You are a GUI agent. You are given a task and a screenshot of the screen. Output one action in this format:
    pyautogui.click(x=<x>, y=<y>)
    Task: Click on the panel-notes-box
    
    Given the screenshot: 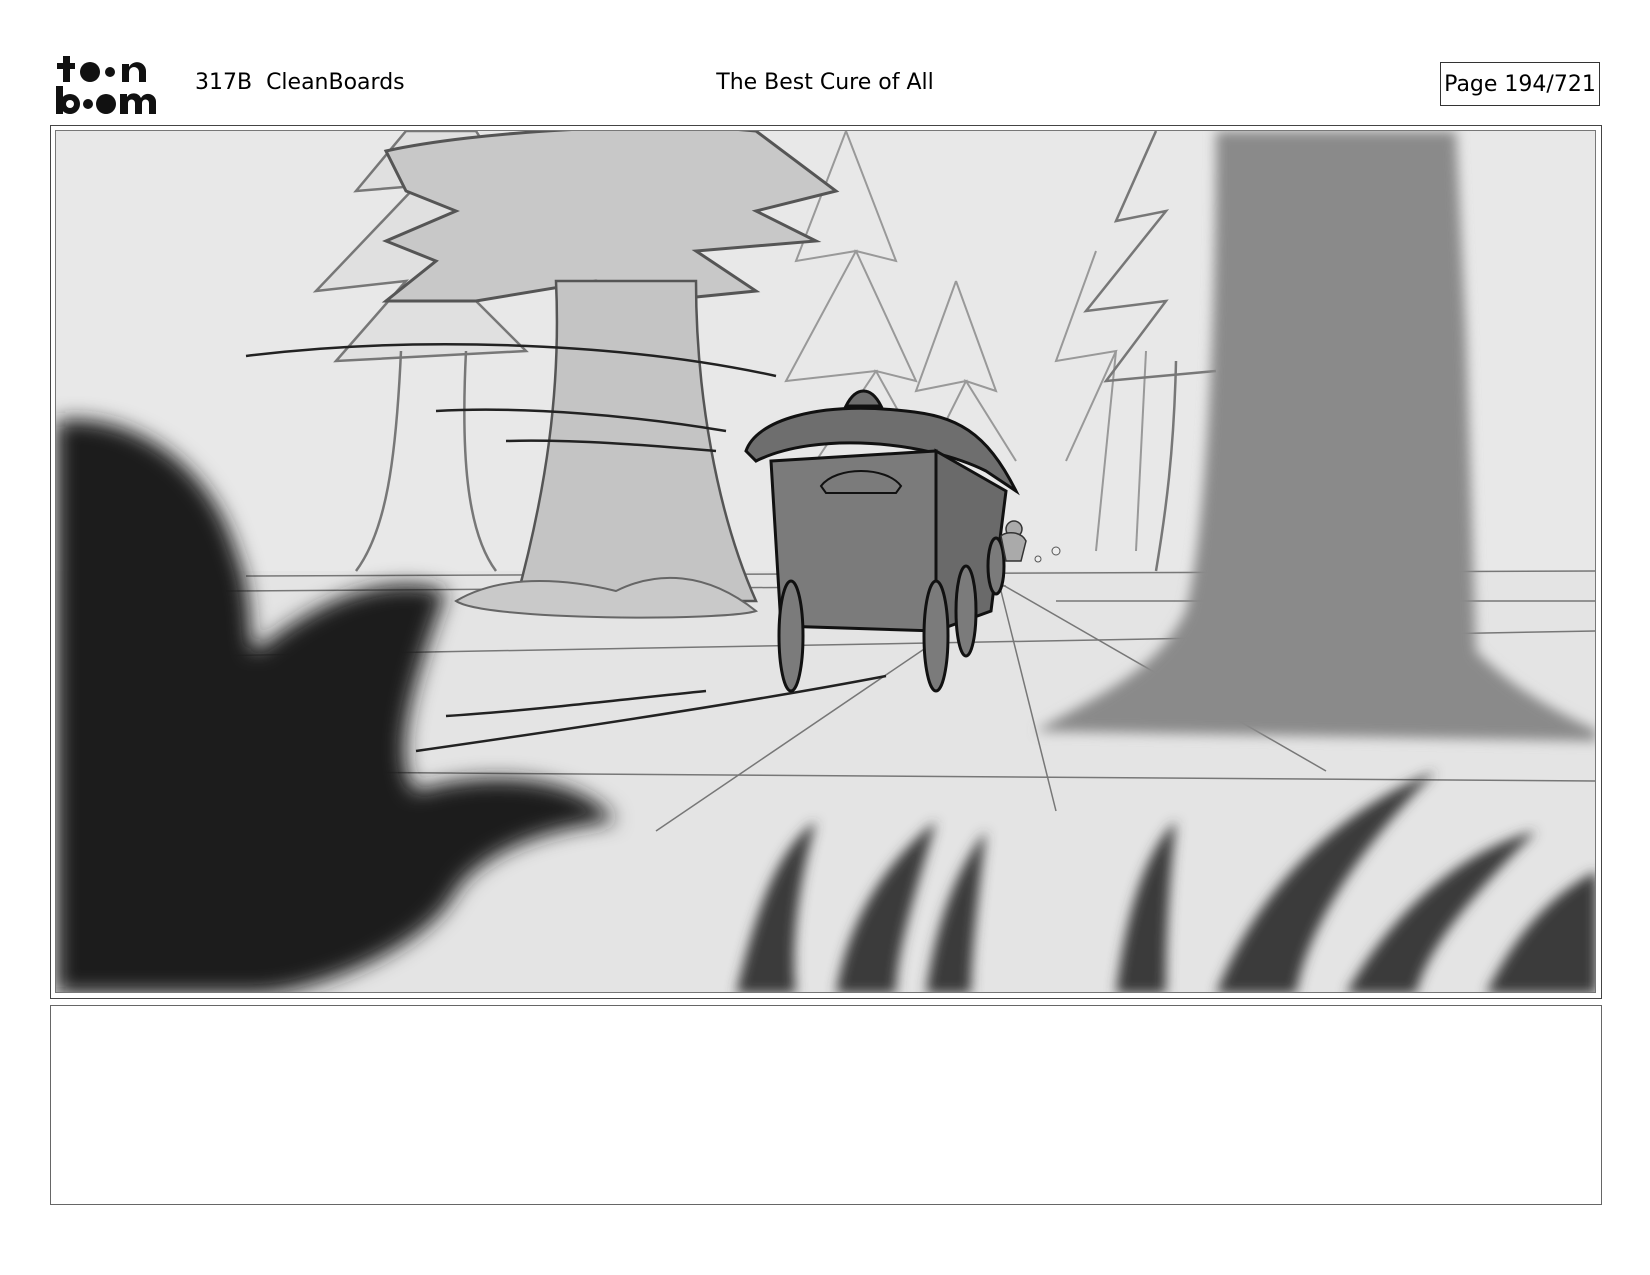 What is the action you would take?
    pyautogui.click(x=826, y=1105)
    